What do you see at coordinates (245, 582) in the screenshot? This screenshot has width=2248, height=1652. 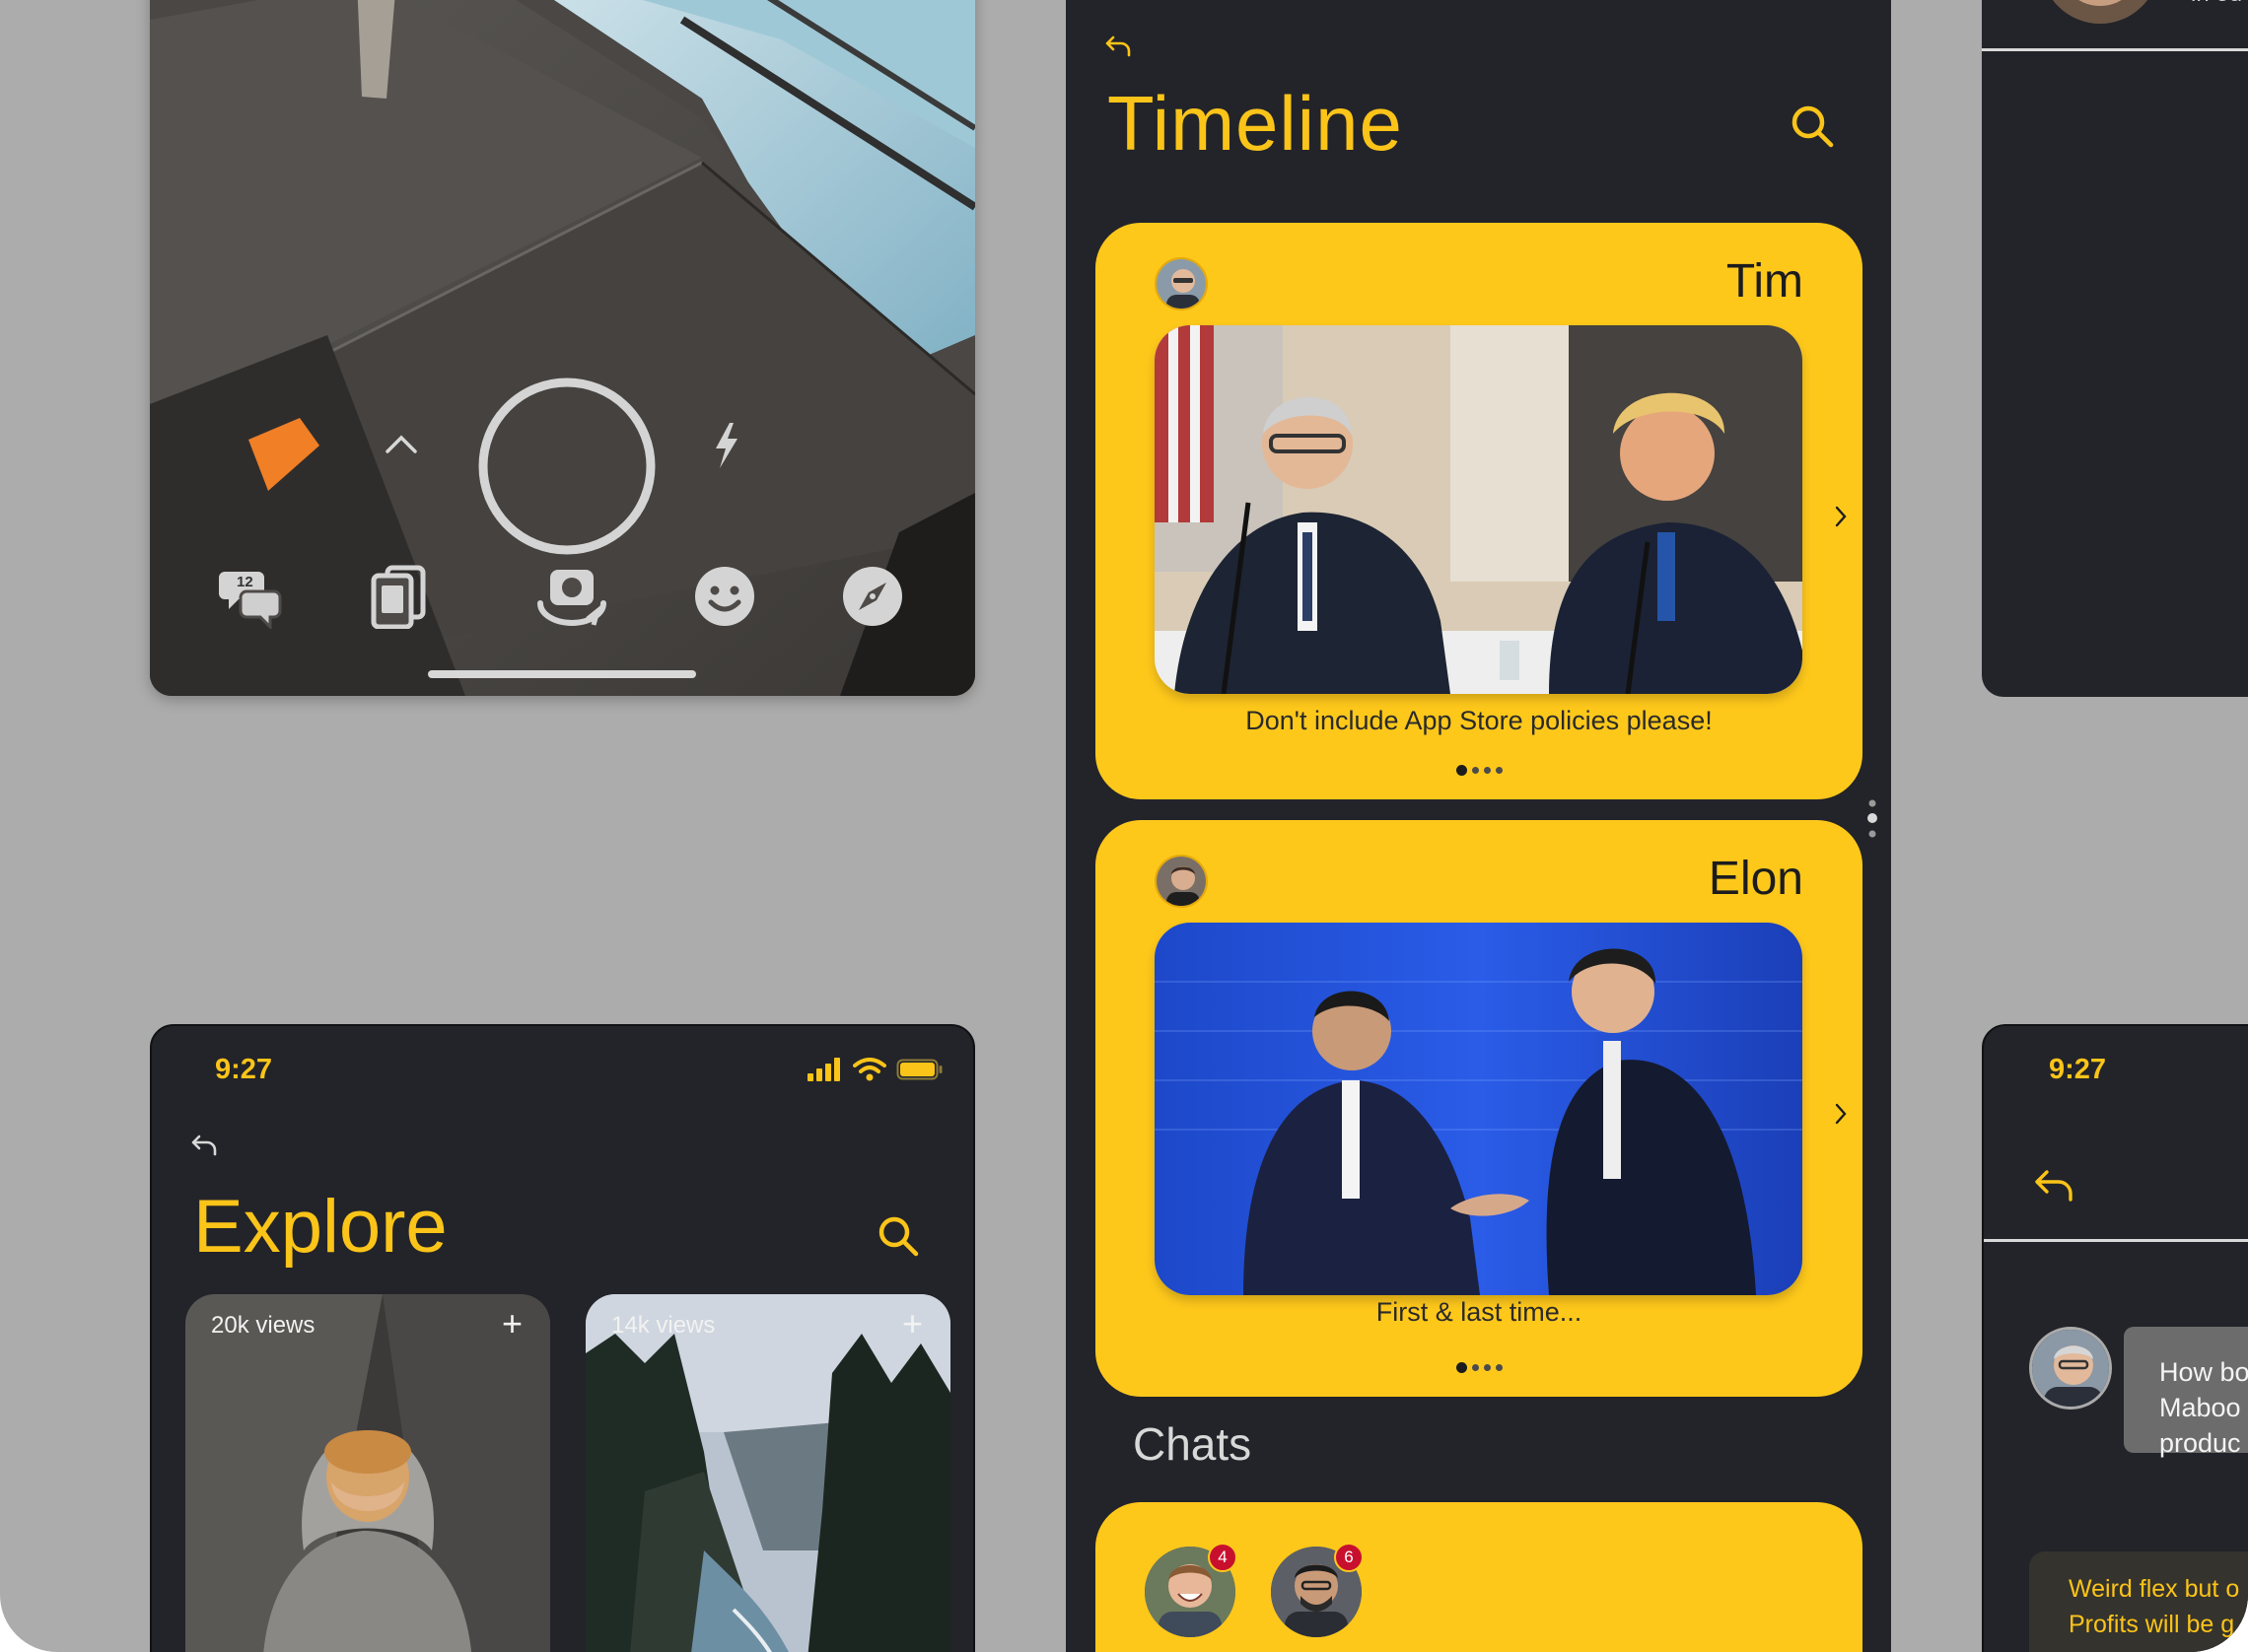 I see `story-badge-count: 12` at bounding box center [245, 582].